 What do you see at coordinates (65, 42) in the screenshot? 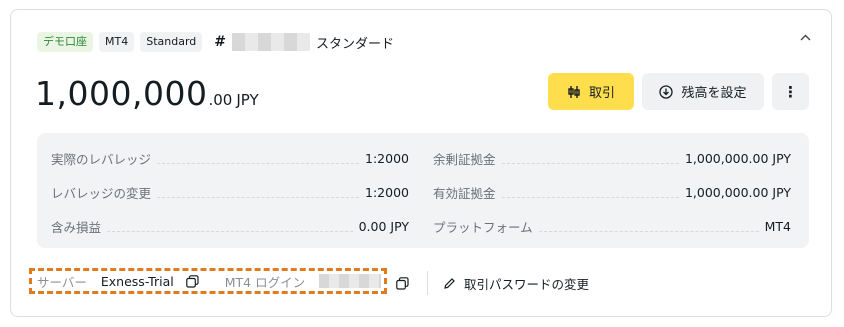
I see `demo-account-tag: デモ口座` at bounding box center [65, 42].